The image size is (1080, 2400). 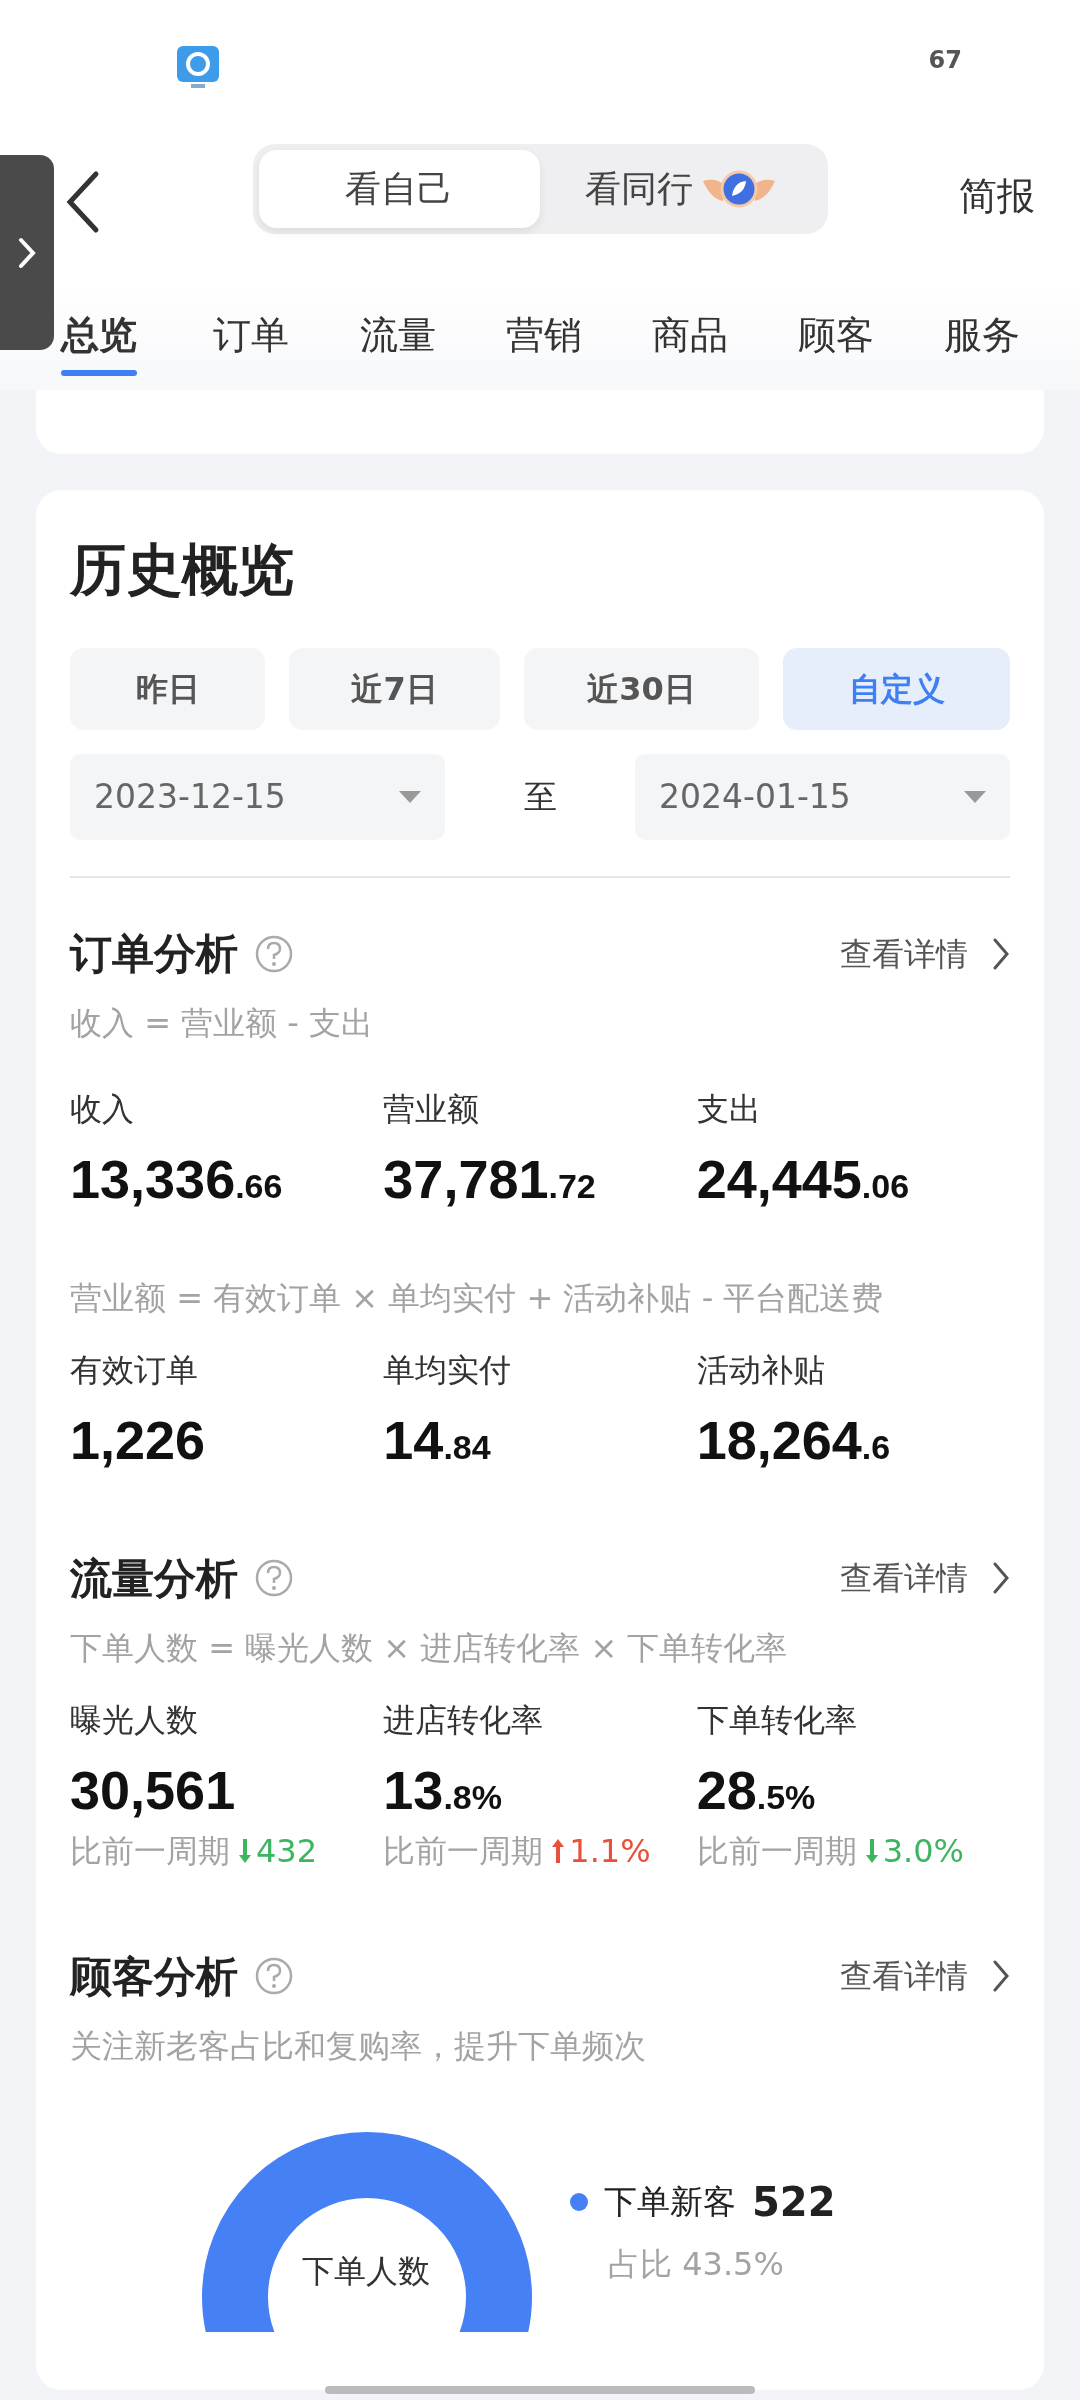 I want to click on metric-value: 28.5%, so click(x=756, y=1790).